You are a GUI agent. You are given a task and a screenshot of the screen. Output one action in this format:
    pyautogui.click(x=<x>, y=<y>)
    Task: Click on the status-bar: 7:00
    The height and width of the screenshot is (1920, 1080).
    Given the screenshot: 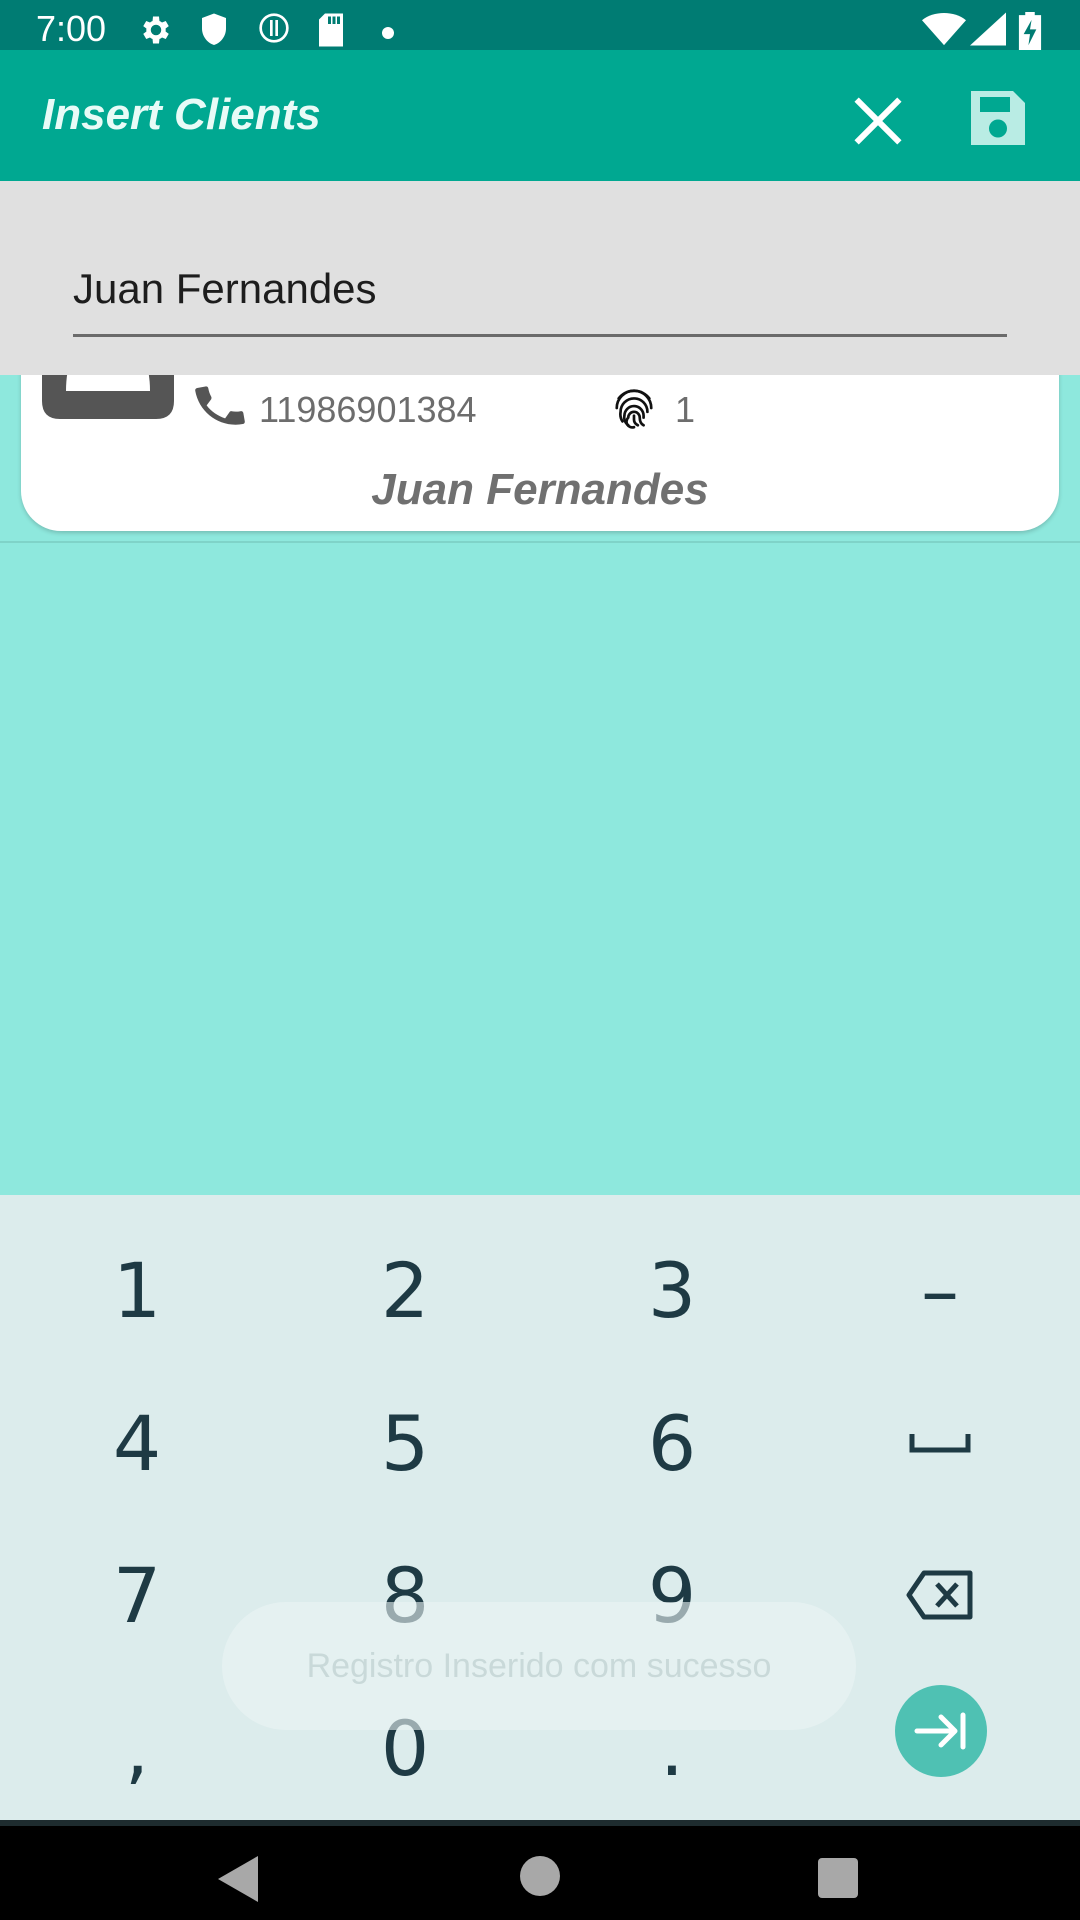 What is the action you would take?
    pyautogui.click(x=540, y=25)
    